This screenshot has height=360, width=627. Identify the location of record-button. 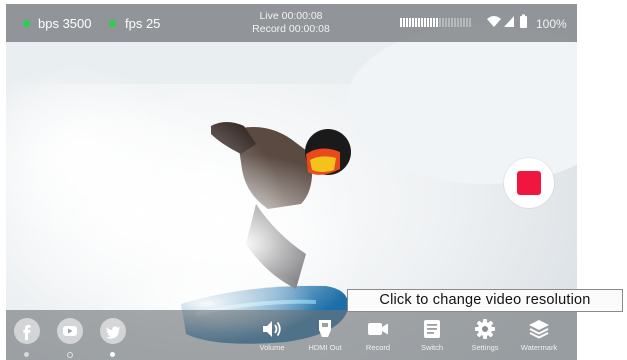
(529, 183).